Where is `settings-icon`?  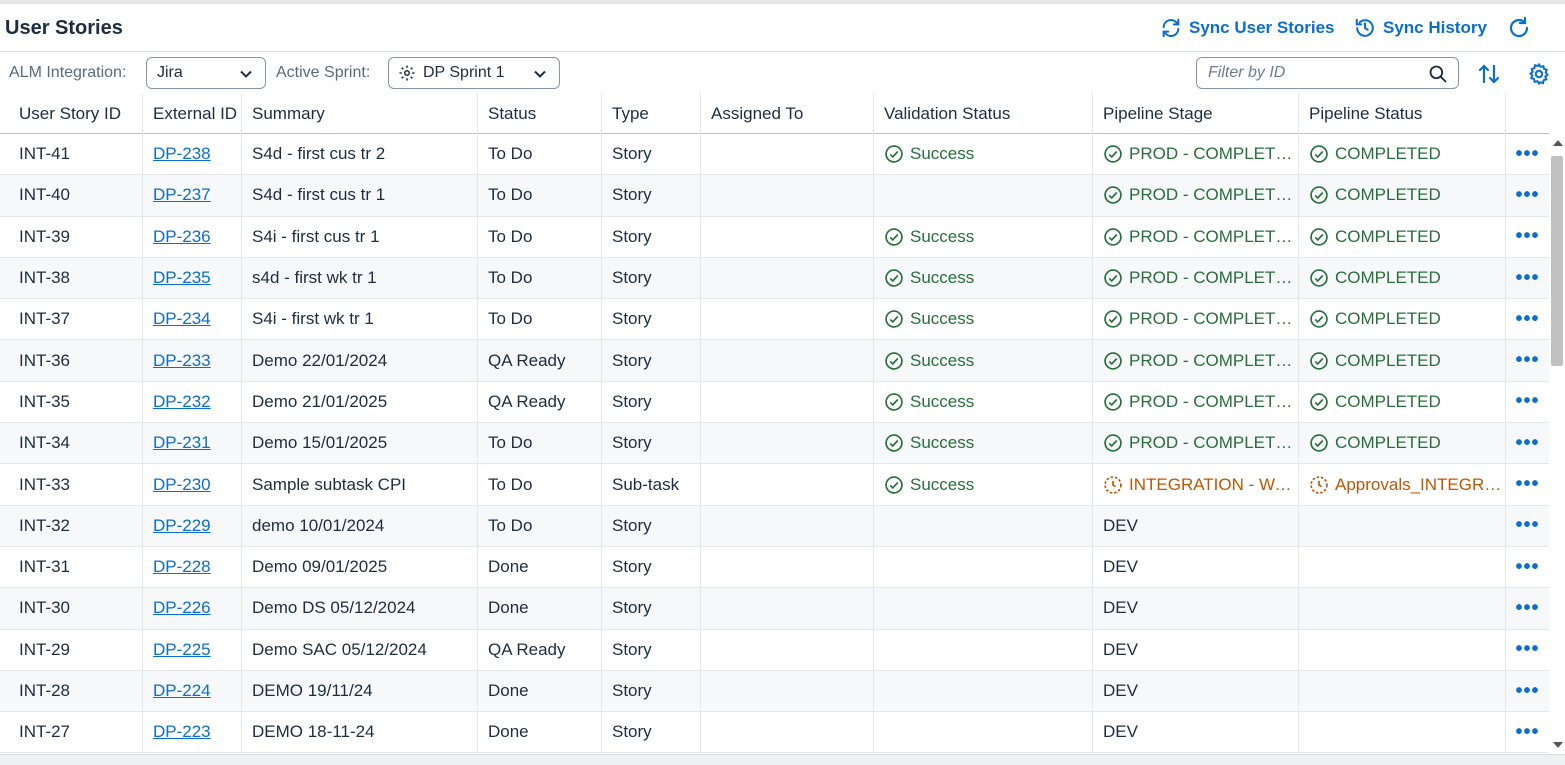
settings-icon is located at coordinates (1539, 74).